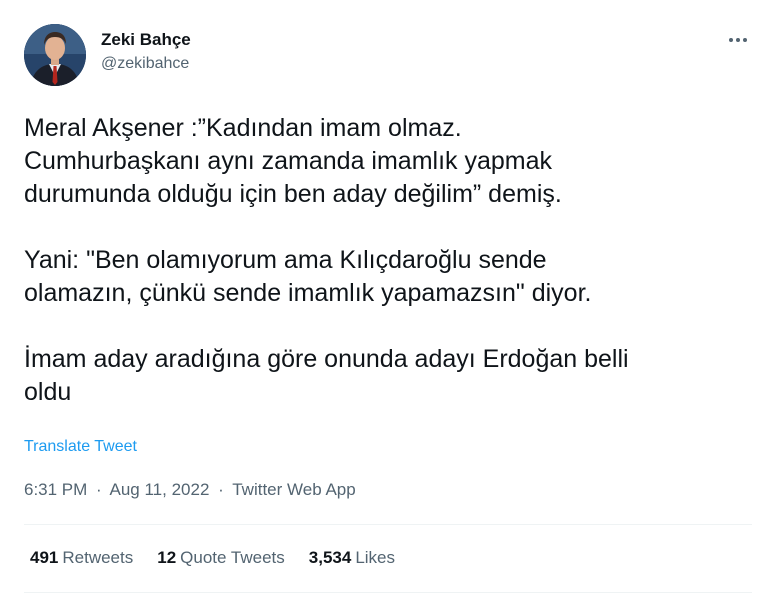 Image resolution: width=772 pixels, height=597 pixels. Describe the element at coordinates (55, 489) in the screenshot. I see `tweet-time: 6:31 PM` at that location.